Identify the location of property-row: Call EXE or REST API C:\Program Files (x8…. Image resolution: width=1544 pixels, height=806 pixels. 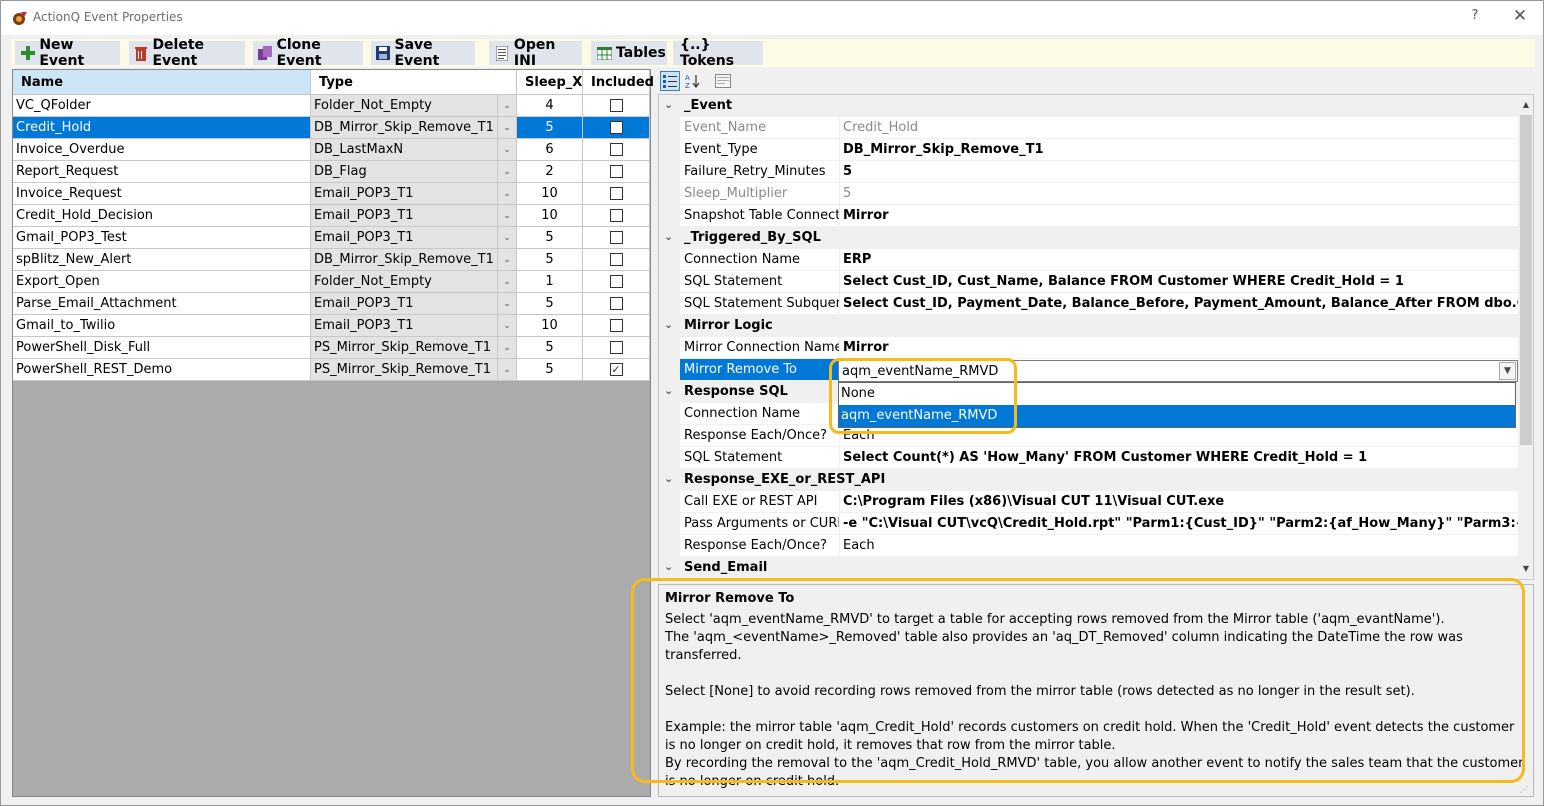
(1089, 502).